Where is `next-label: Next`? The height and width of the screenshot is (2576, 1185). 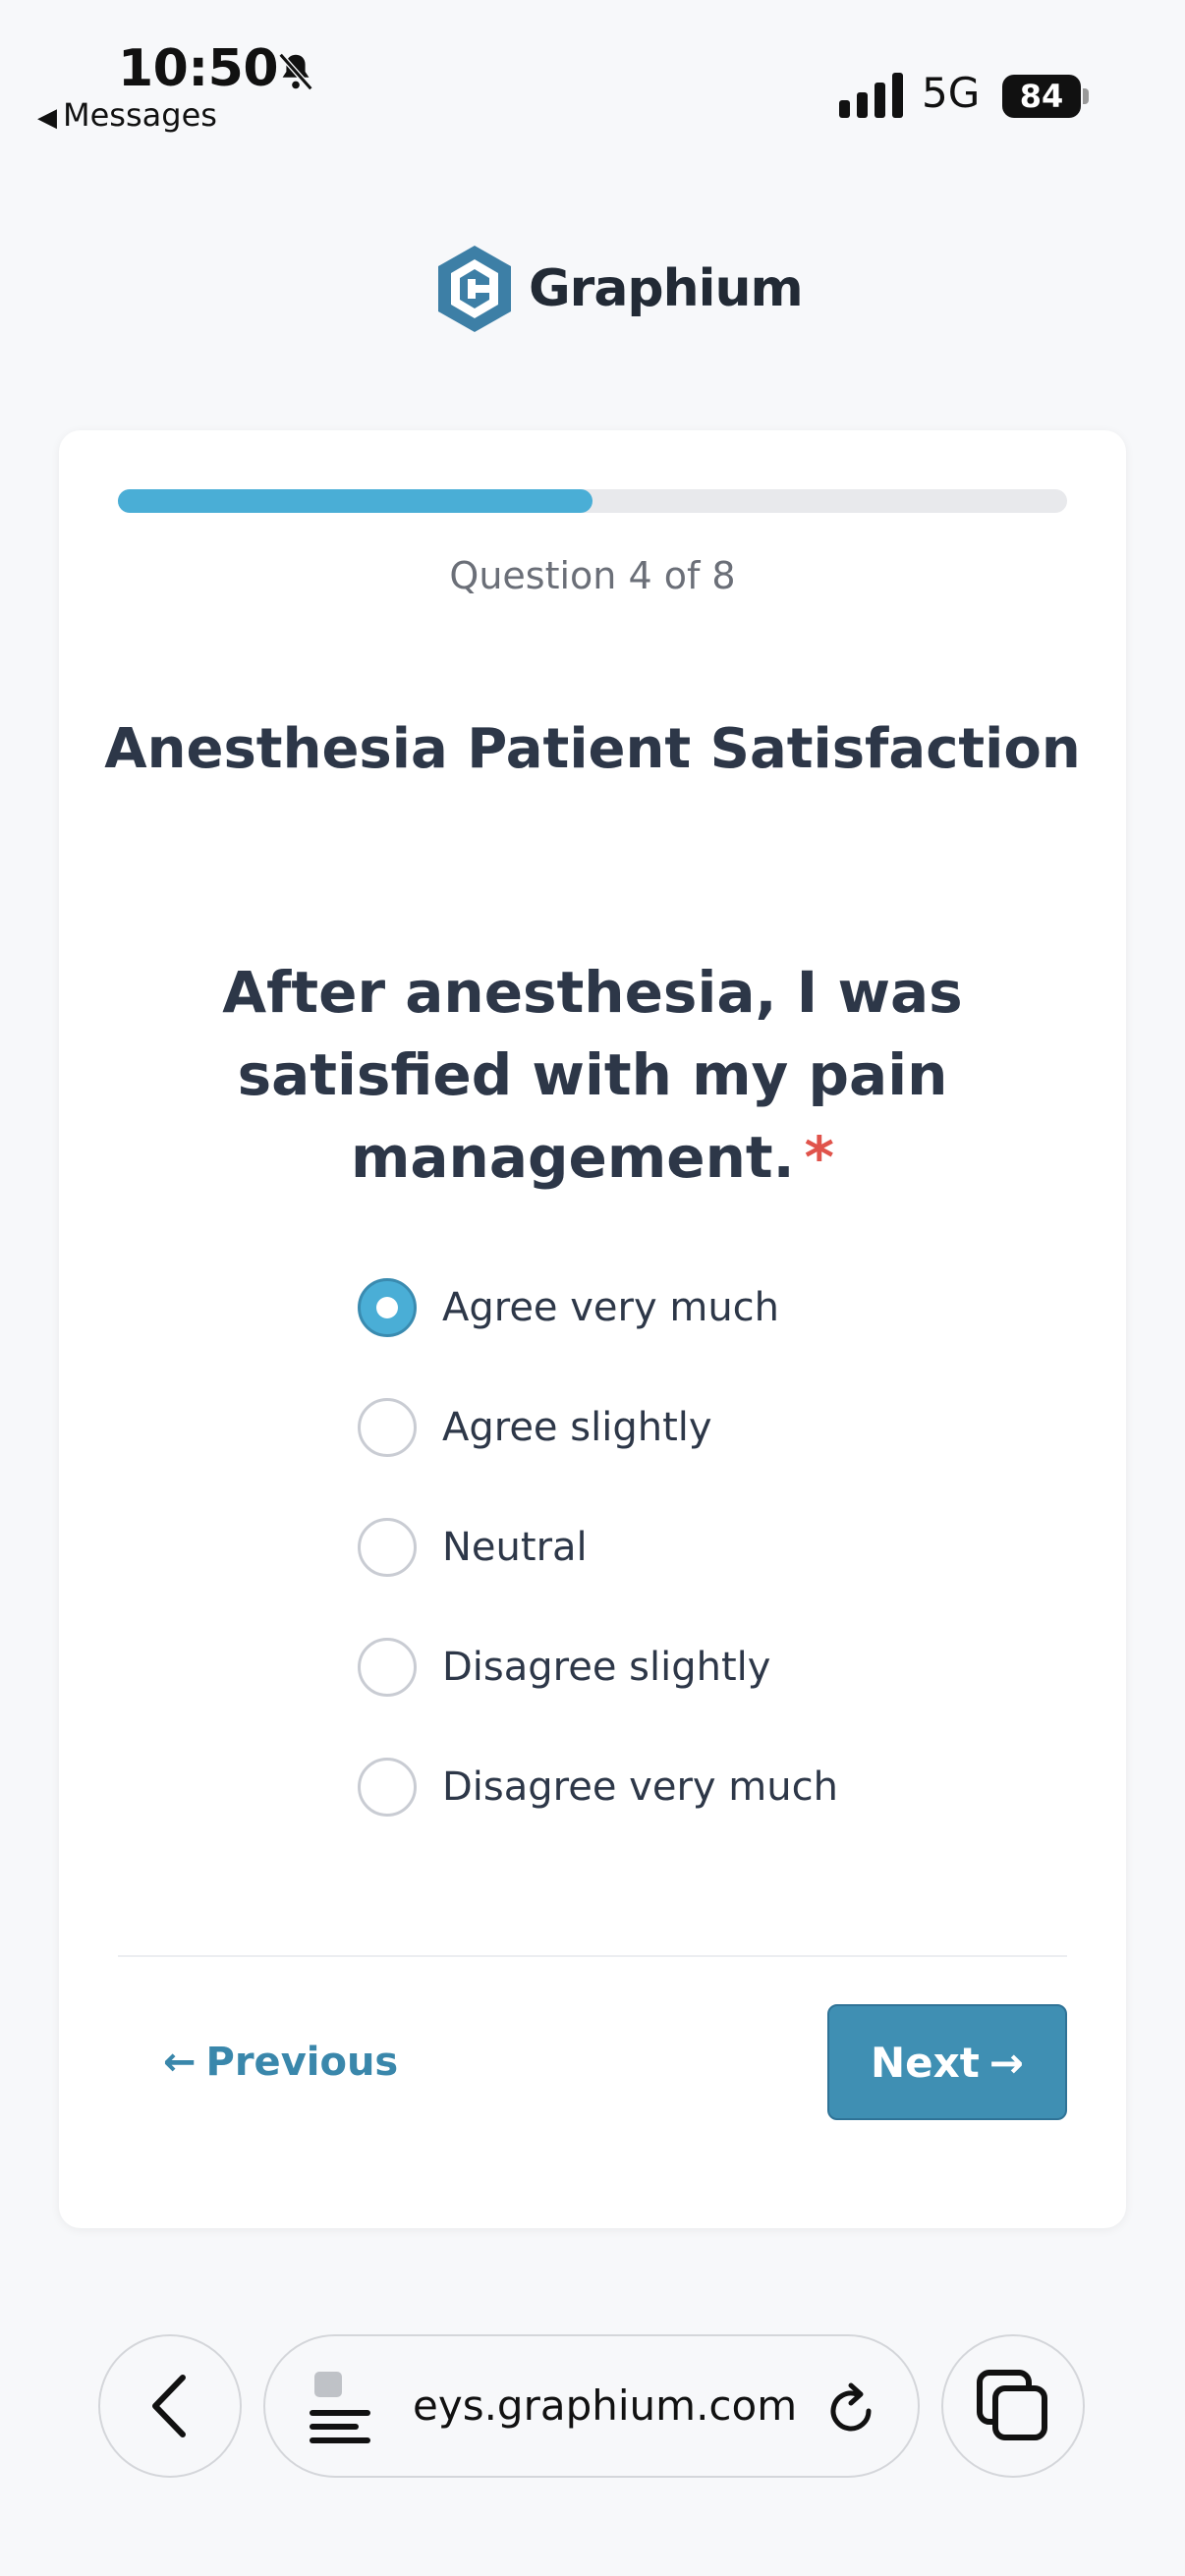 next-label: Next is located at coordinates (925, 2062).